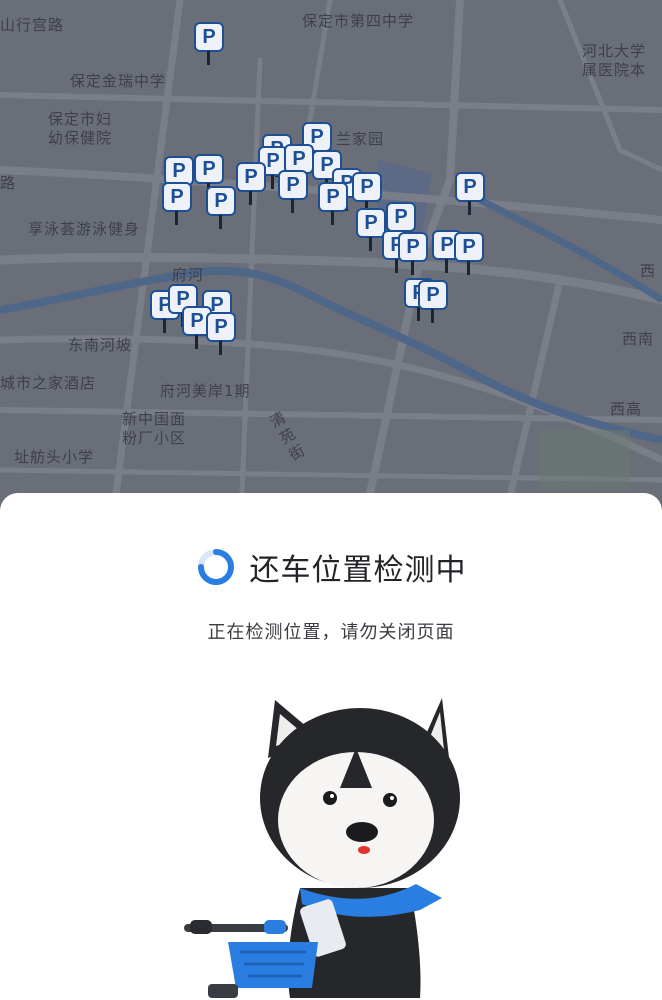  What do you see at coordinates (358, 570) in the screenshot?
I see `status-title: 还车位置检测中` at bounding box center [358, 570].